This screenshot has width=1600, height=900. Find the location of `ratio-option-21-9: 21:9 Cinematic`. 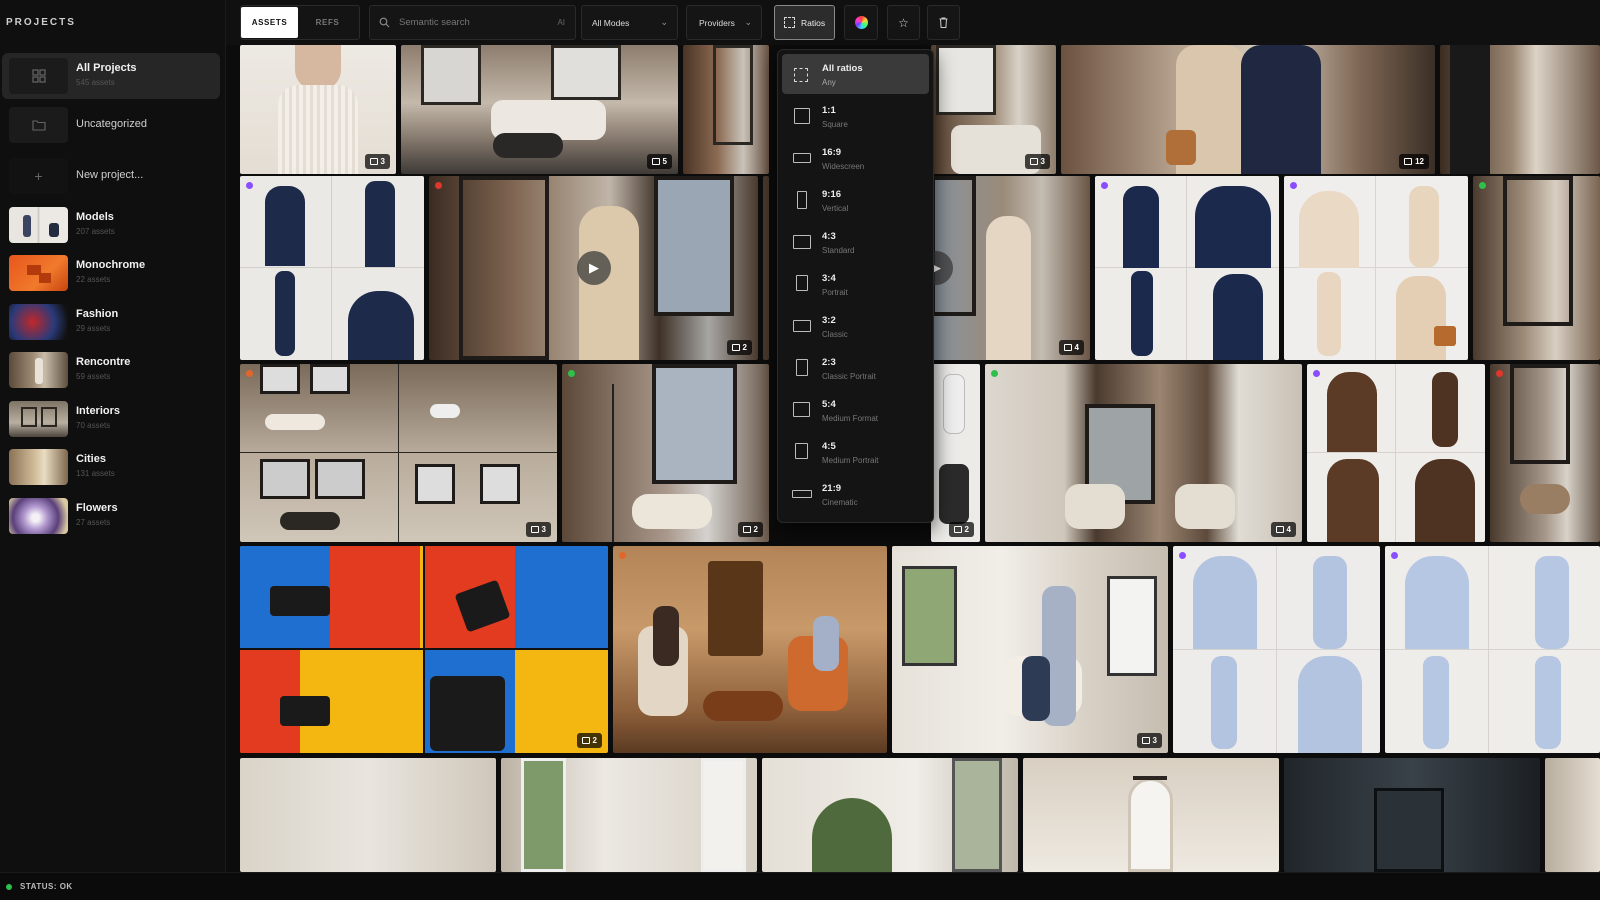

ratio-option-21-9: 21:9 Cinematic is located at coordinates (855, 494).